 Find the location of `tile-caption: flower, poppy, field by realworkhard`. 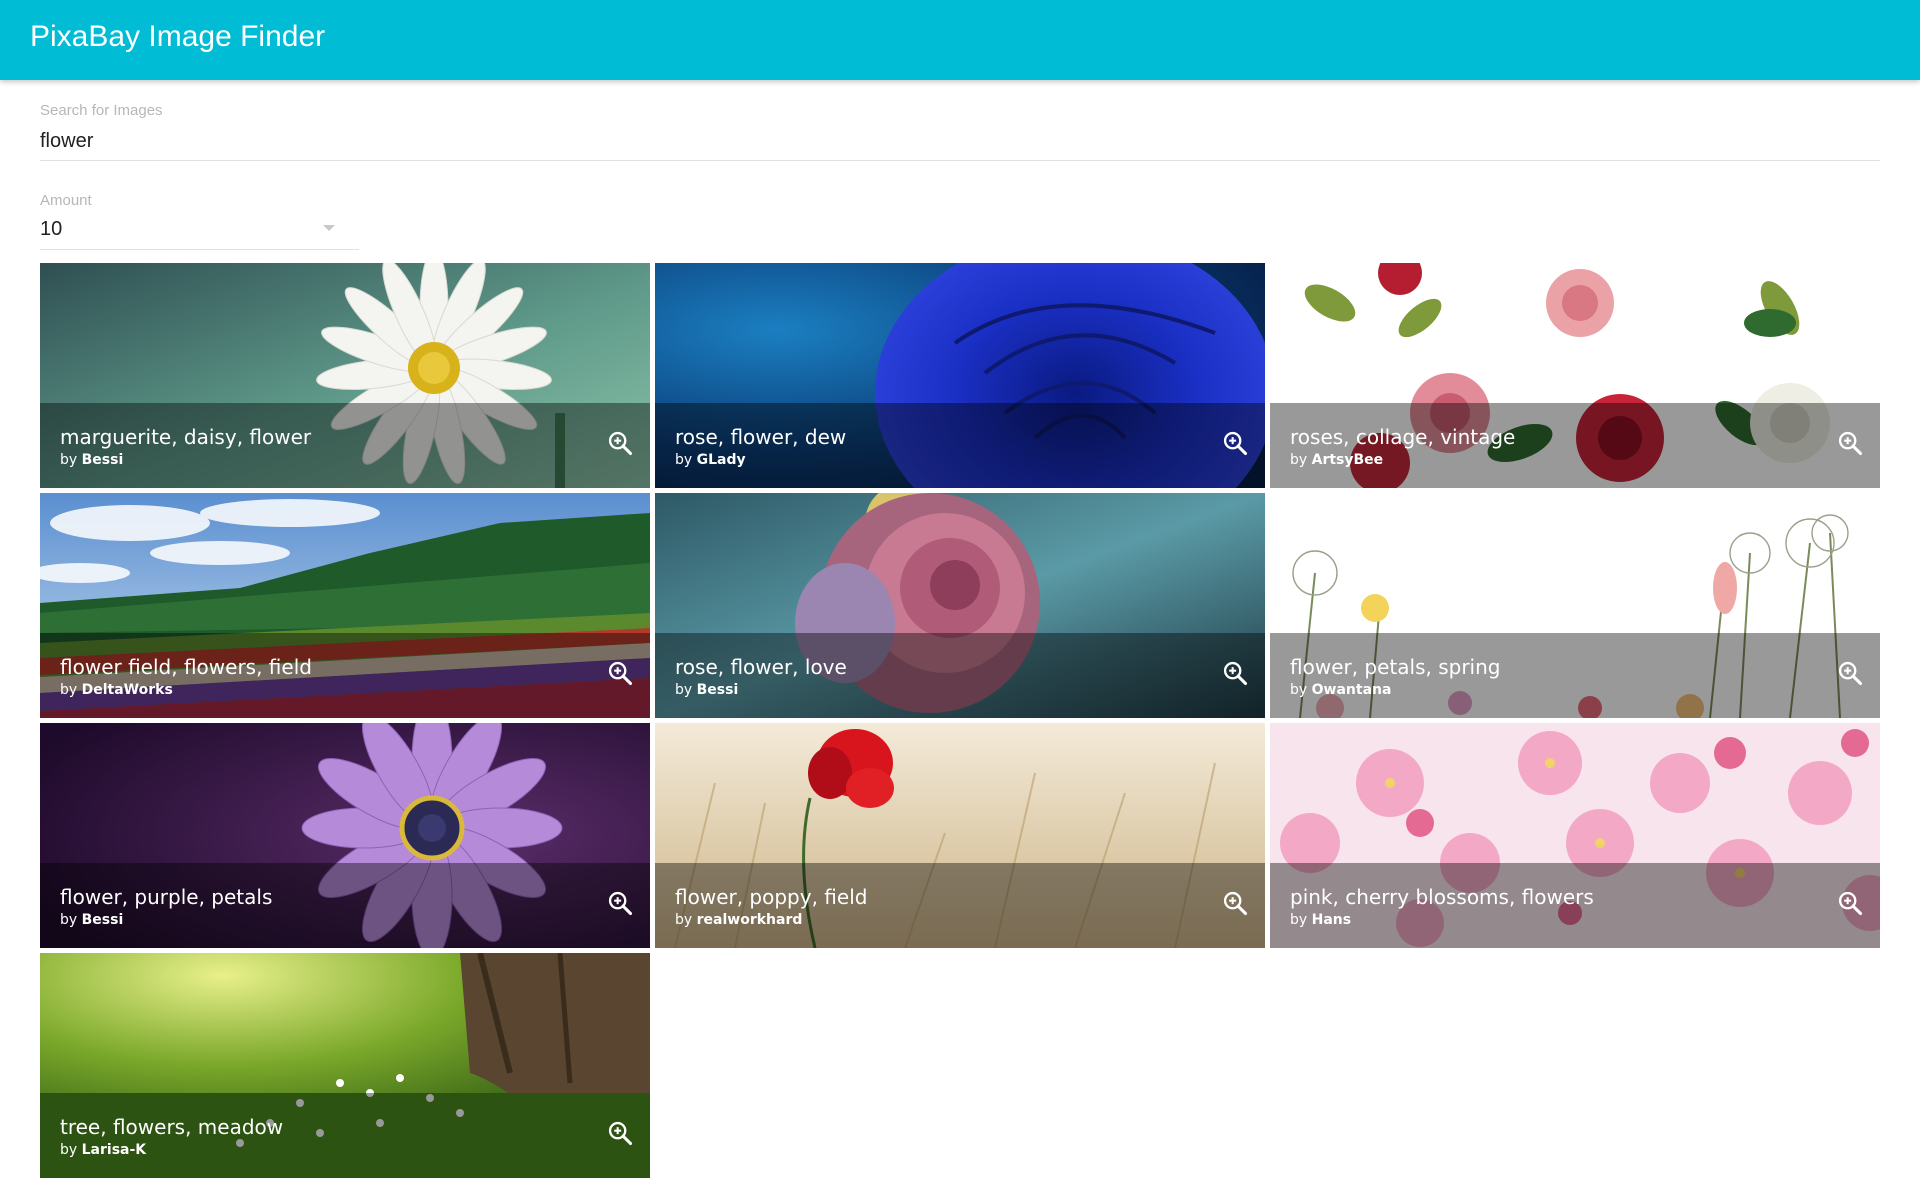

tile-caption: flower, poppy, field by realworkhard is located at coordinates (960, 905).